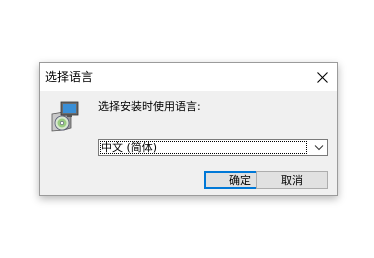 The height and width of the screenshot is (258, 374). I want to click on language-select: 中文 (简体), so click(213, 147).